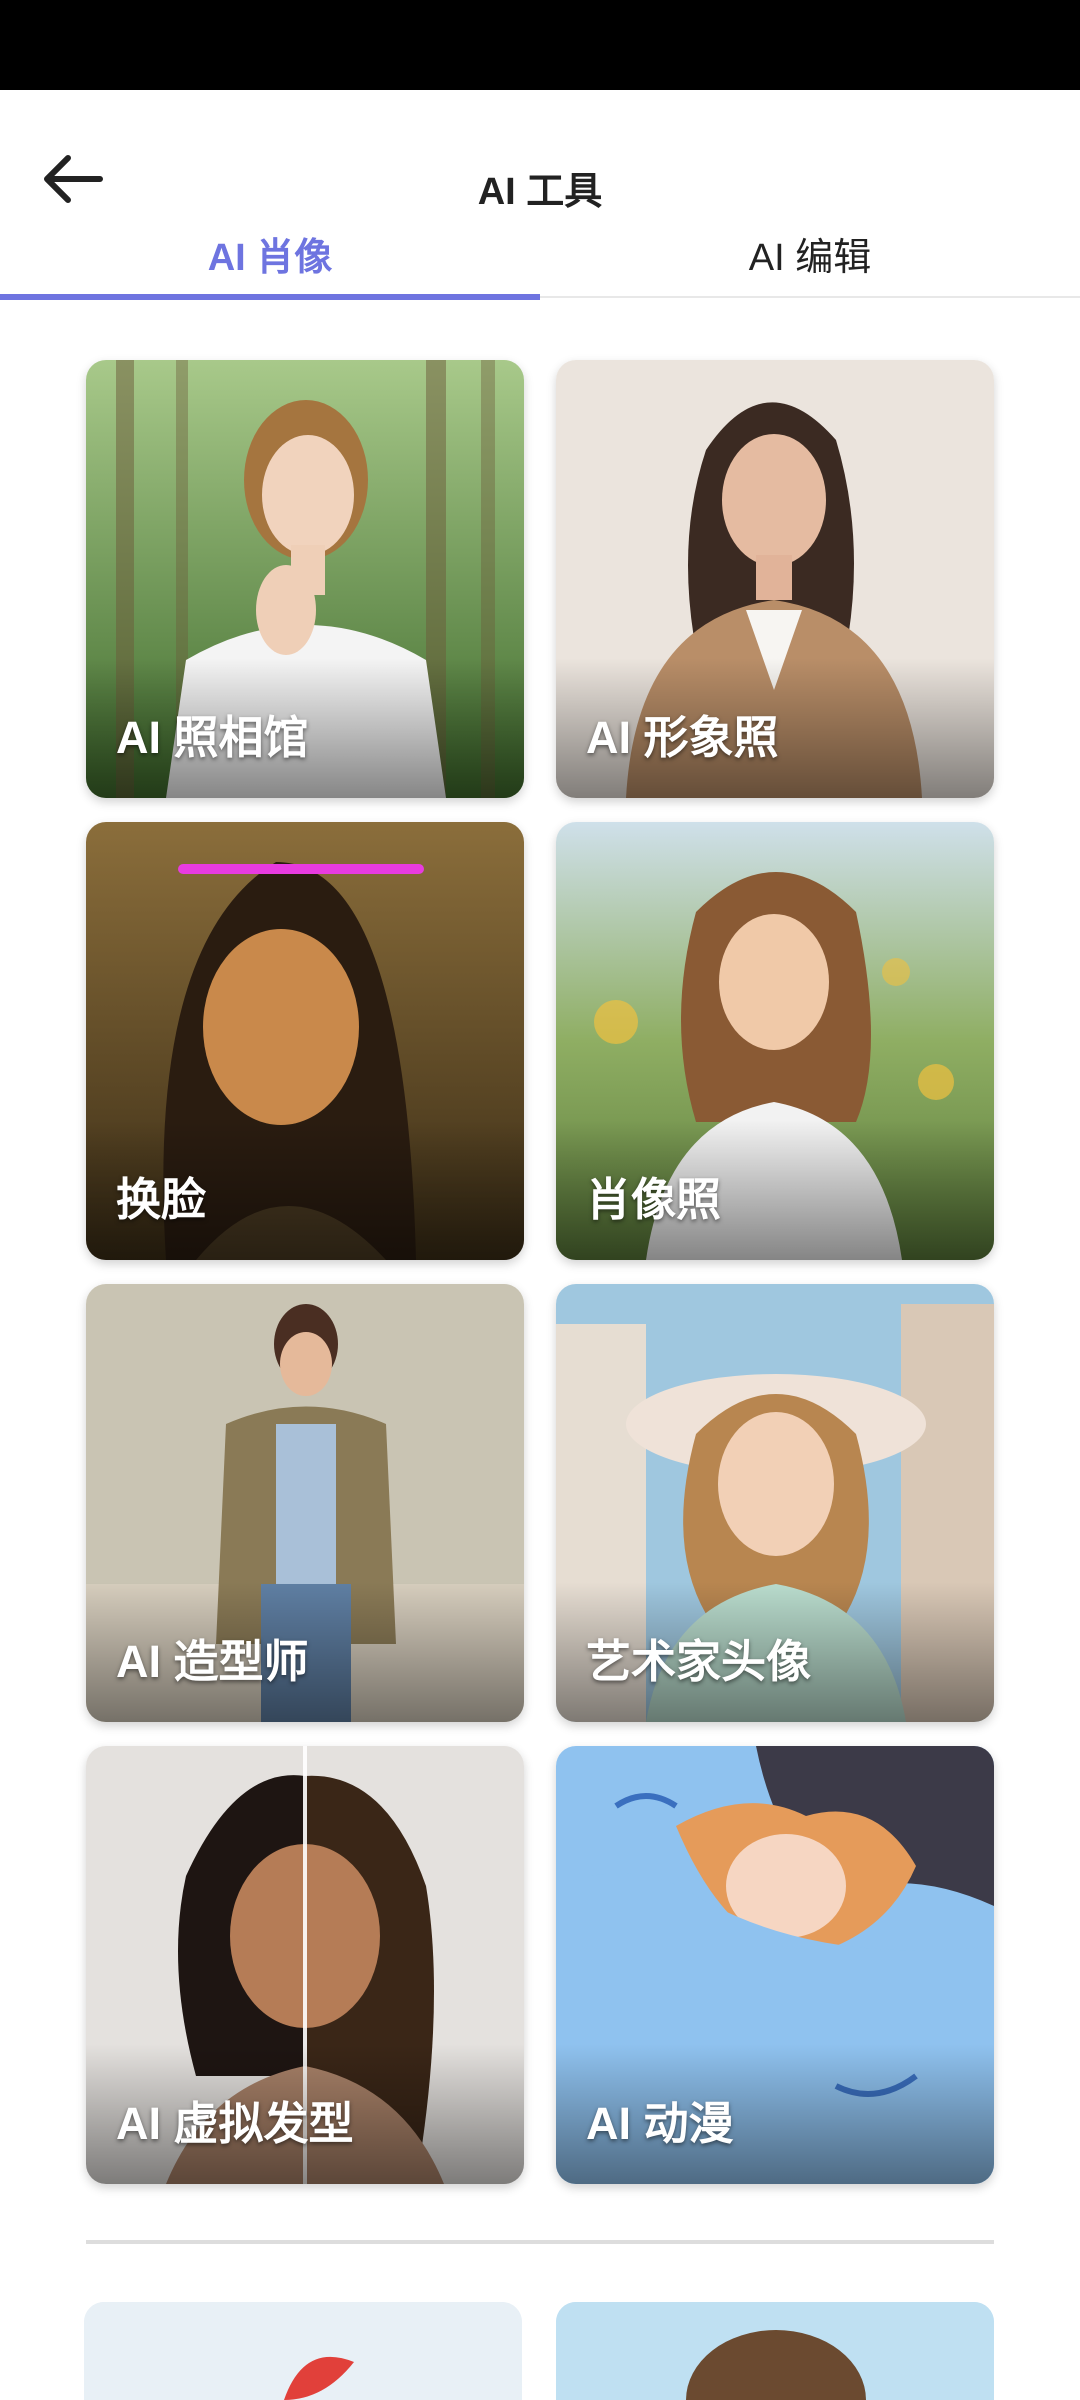 The height and width of the screenshot is (2400, 1080). I want to click on card-artistic-avatar: 艺术家头像, so click(775, 1503).